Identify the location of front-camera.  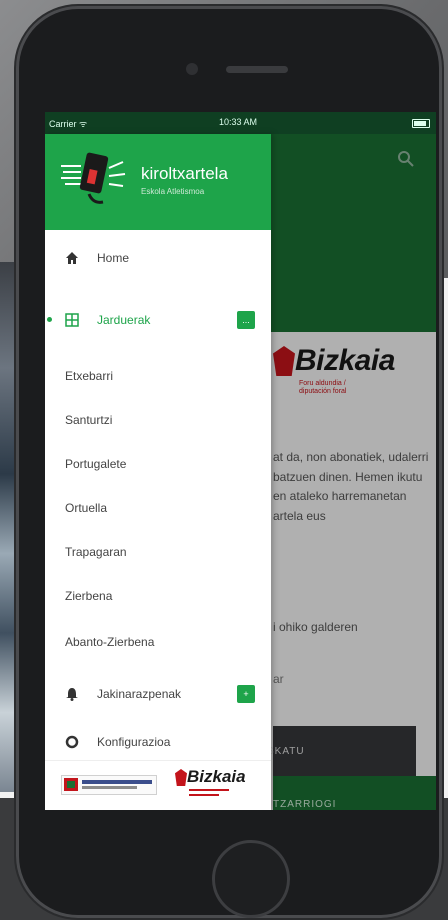
(192, 69).